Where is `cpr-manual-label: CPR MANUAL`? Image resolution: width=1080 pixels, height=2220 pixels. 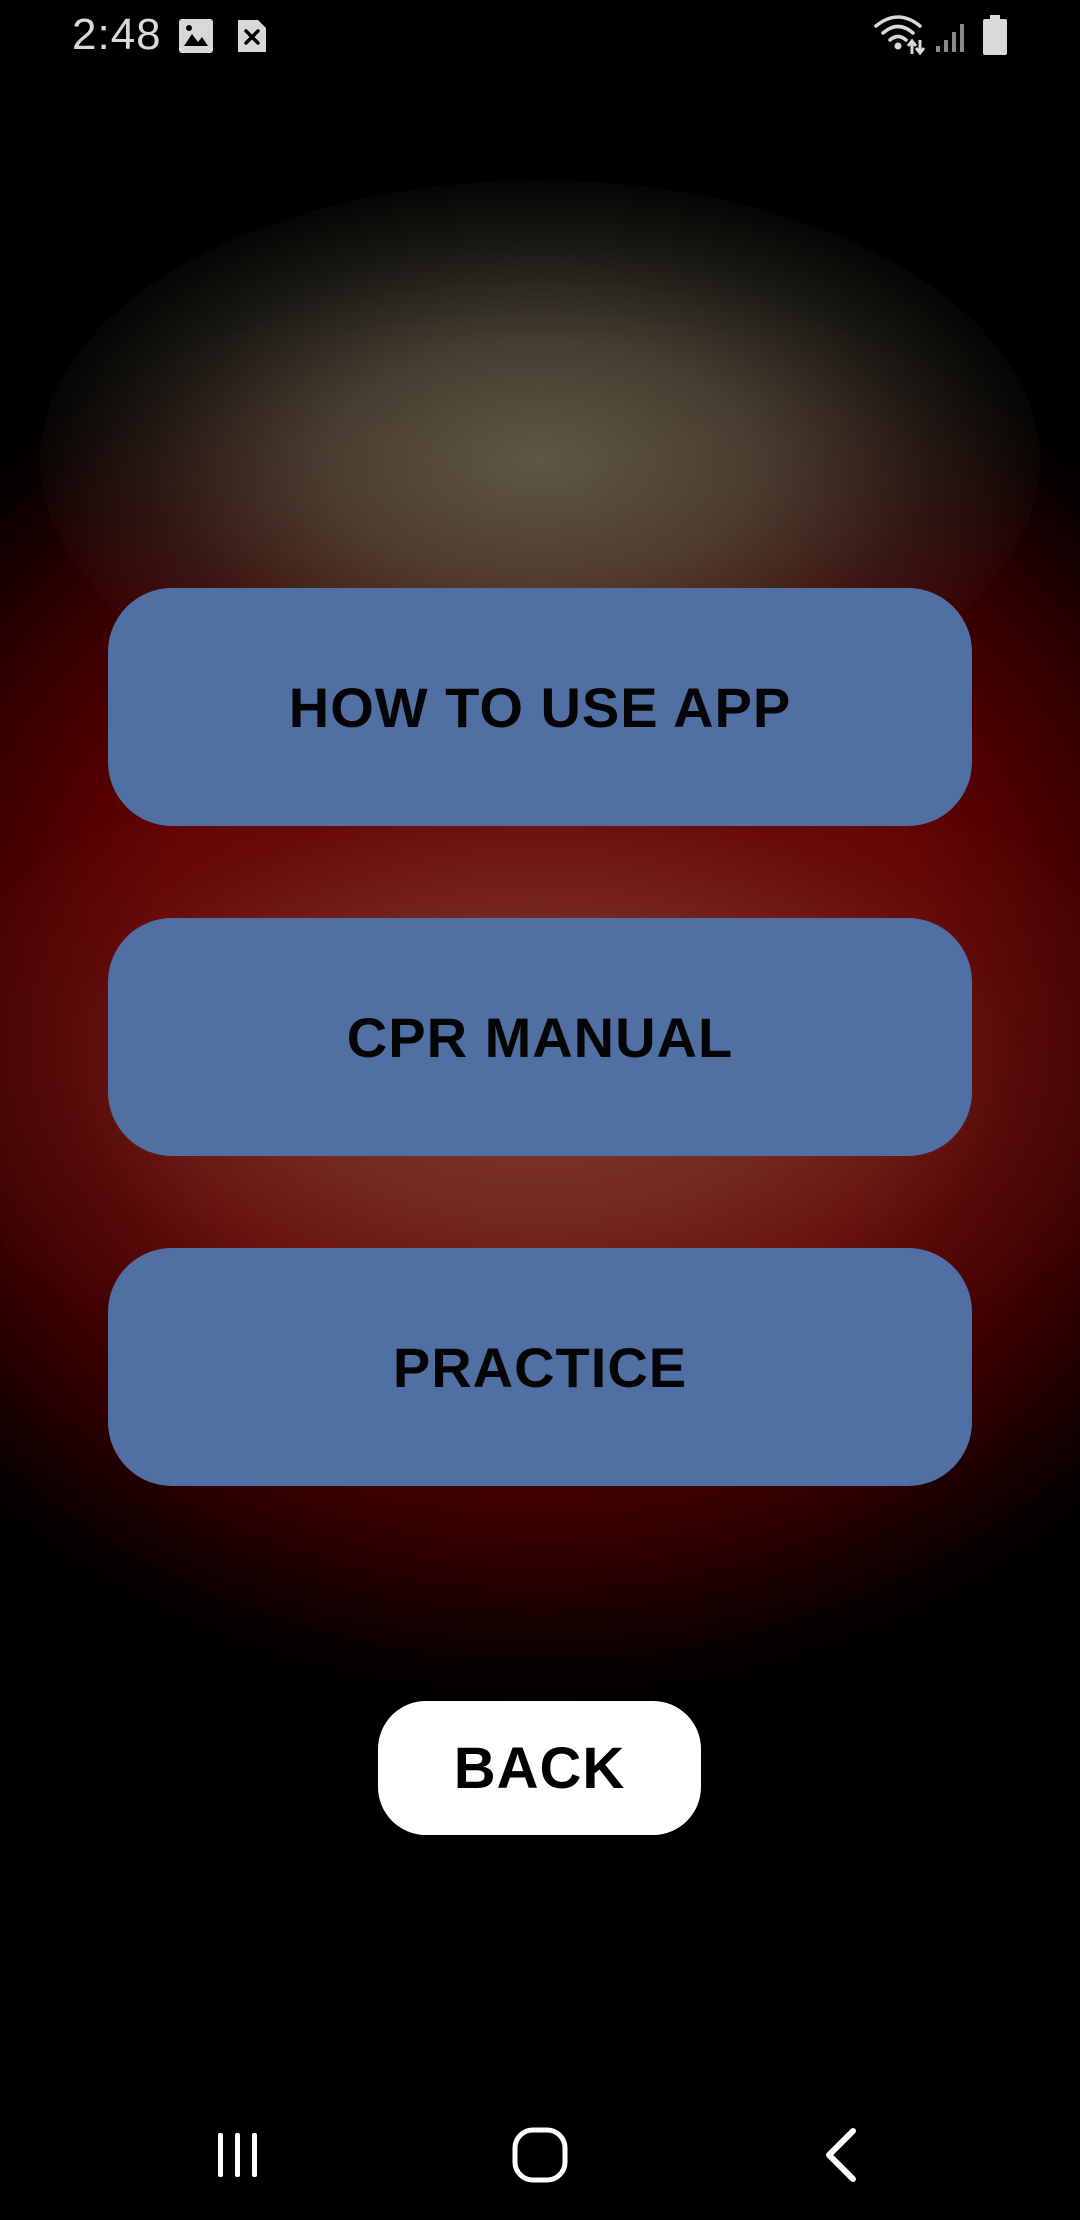 cpr-manual-label: CPR MANUAL is located at coordinates (540, 1037).